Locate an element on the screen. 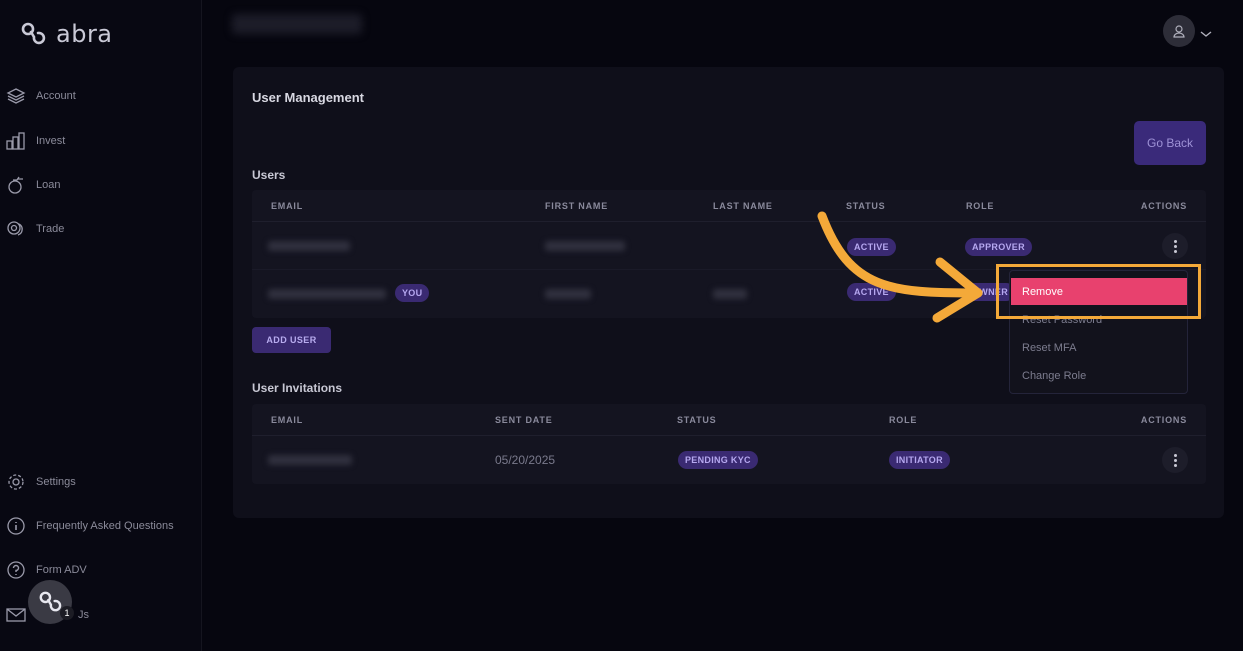  table-row: ACTIVE APPROVER is located at coordinates (729, 246).